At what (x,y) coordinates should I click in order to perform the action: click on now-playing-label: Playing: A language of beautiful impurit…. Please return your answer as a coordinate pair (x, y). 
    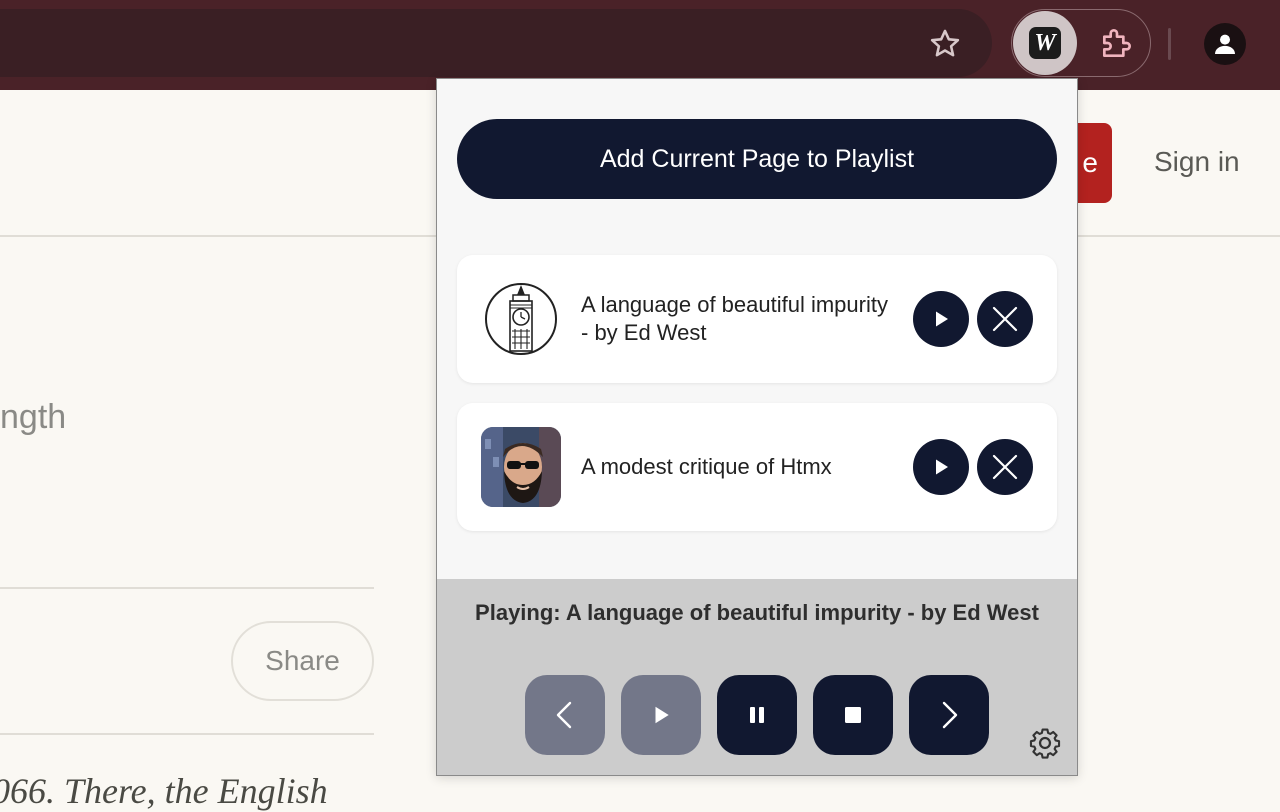
    Looking at the image, I should click on (757, 612).